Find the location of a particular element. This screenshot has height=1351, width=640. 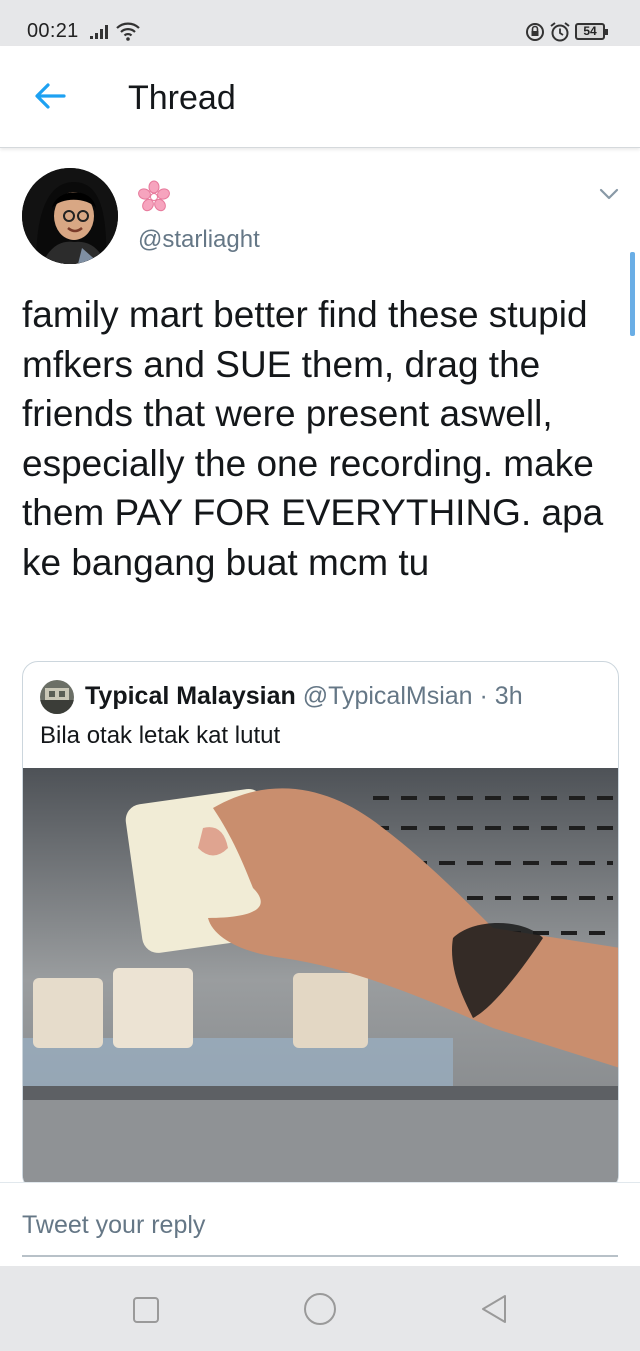

battery-level: 54 is located at coordinates (590, 31).